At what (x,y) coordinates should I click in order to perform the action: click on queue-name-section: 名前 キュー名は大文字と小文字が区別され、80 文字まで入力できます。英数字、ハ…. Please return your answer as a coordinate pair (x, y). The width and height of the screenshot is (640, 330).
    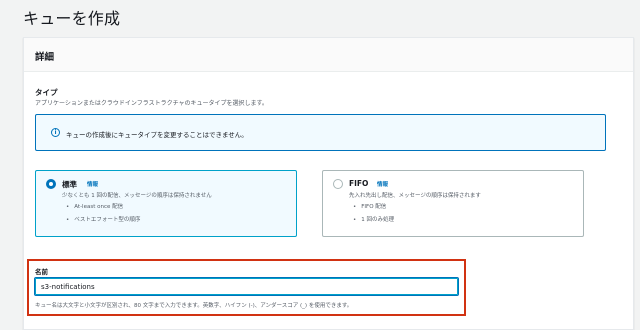
    Looking at the image, I should click on (246, 287).